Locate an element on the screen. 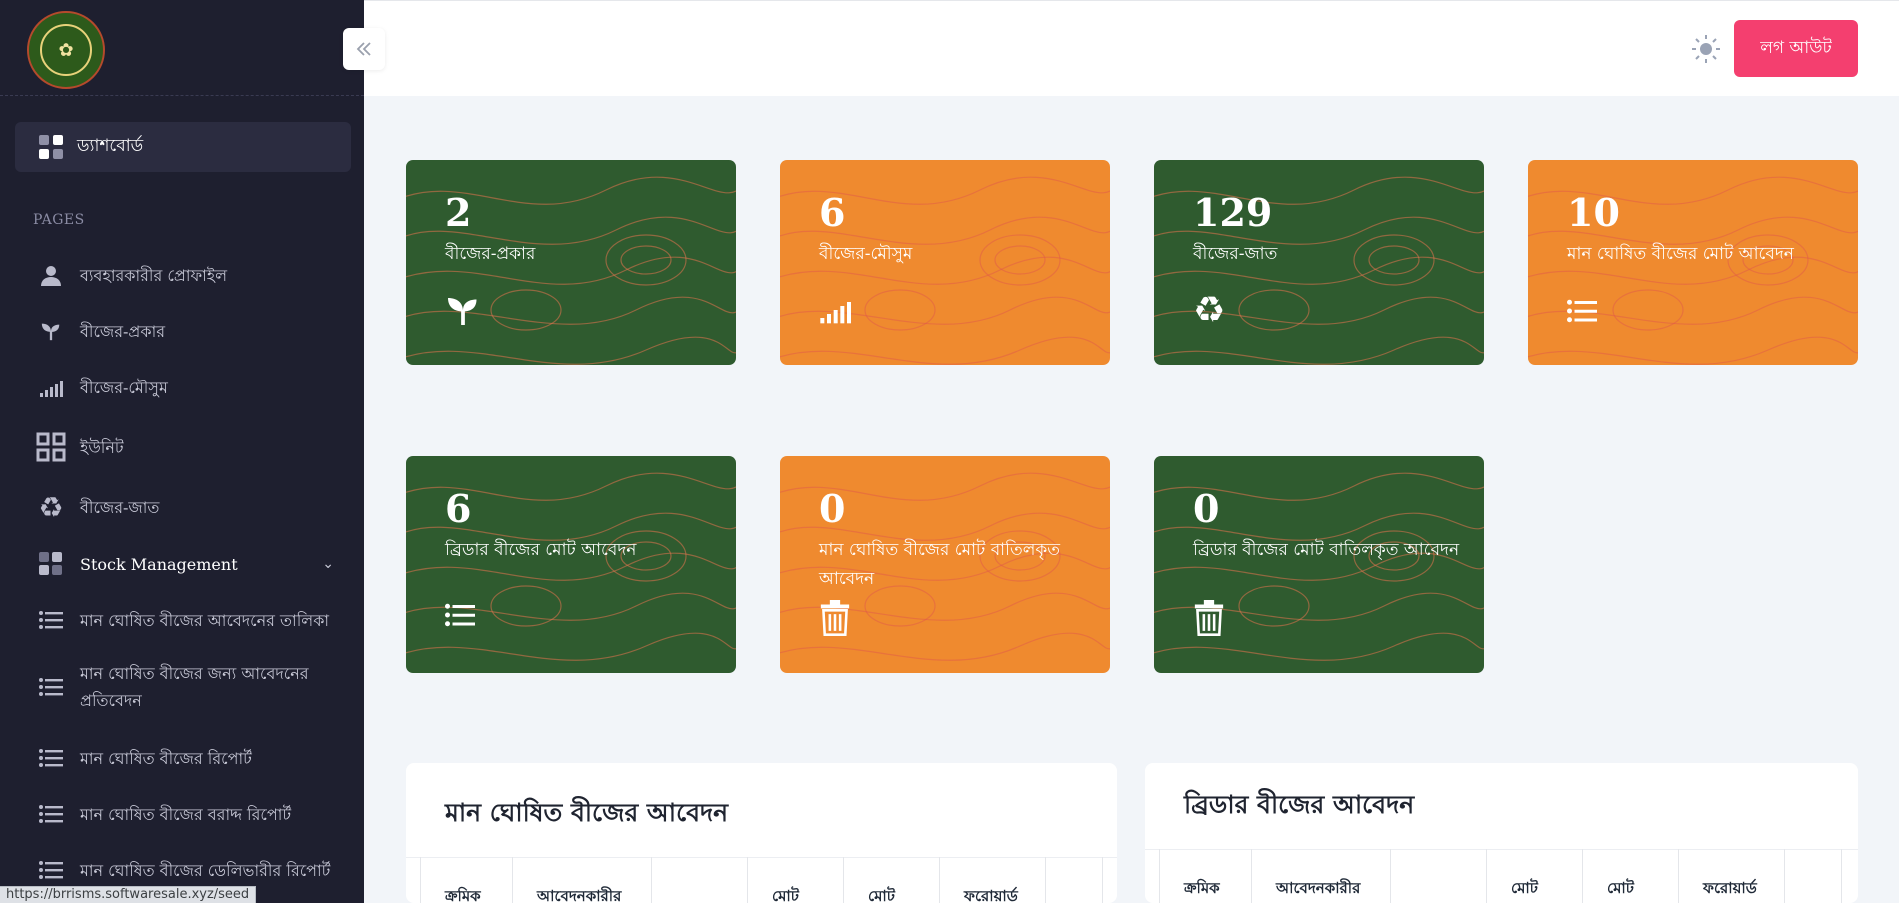 This screenshot has width=1899, height=903. chevrons-left-icon is located at coordinates (363, 49).